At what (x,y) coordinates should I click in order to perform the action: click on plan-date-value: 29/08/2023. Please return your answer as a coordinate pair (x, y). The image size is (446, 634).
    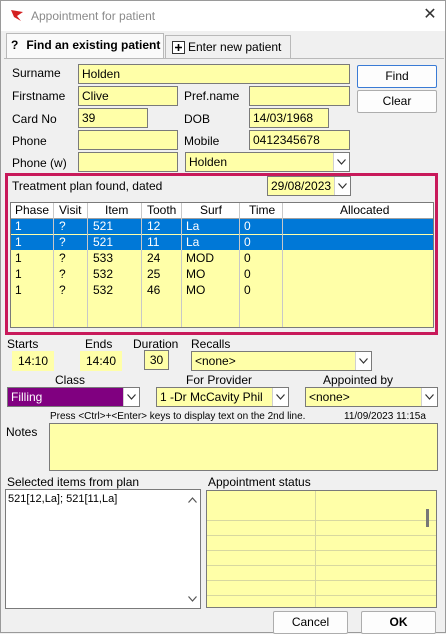
    Looking at the image, I should click on (301, 186).